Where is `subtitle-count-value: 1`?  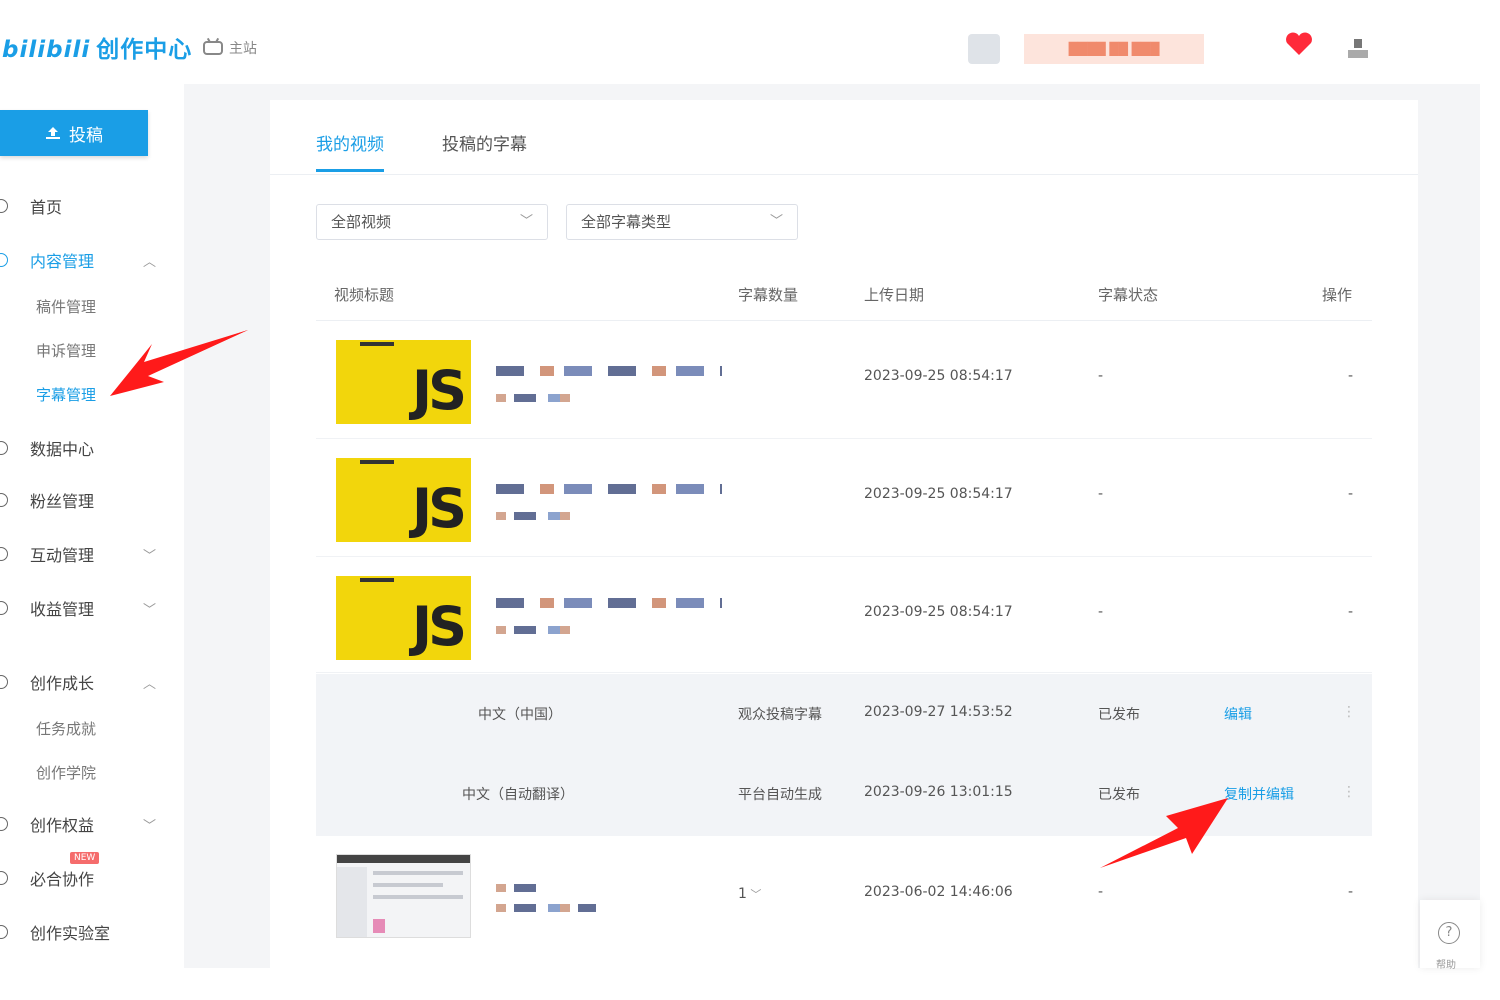 subtitle-count-value: 1 is located at coordinates (742, 894).